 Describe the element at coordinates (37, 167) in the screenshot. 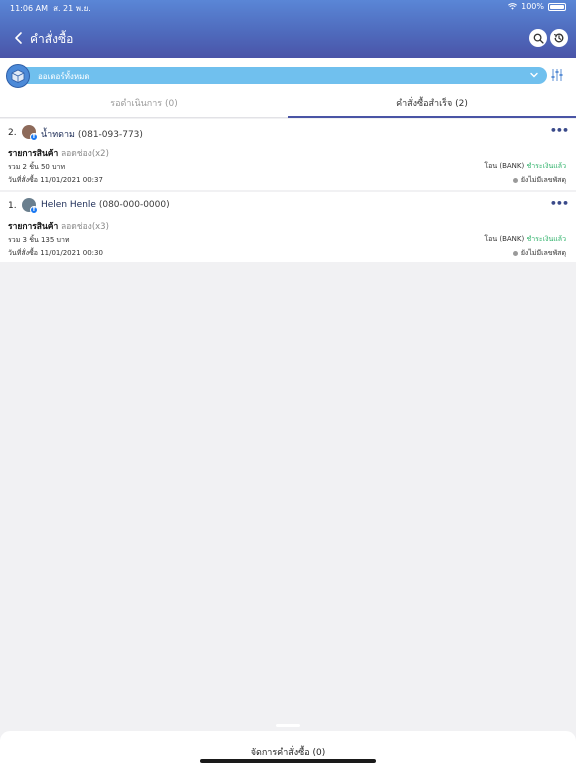

I see `order-total: รวม 2 ชิ้น 50 บาท` at that location.